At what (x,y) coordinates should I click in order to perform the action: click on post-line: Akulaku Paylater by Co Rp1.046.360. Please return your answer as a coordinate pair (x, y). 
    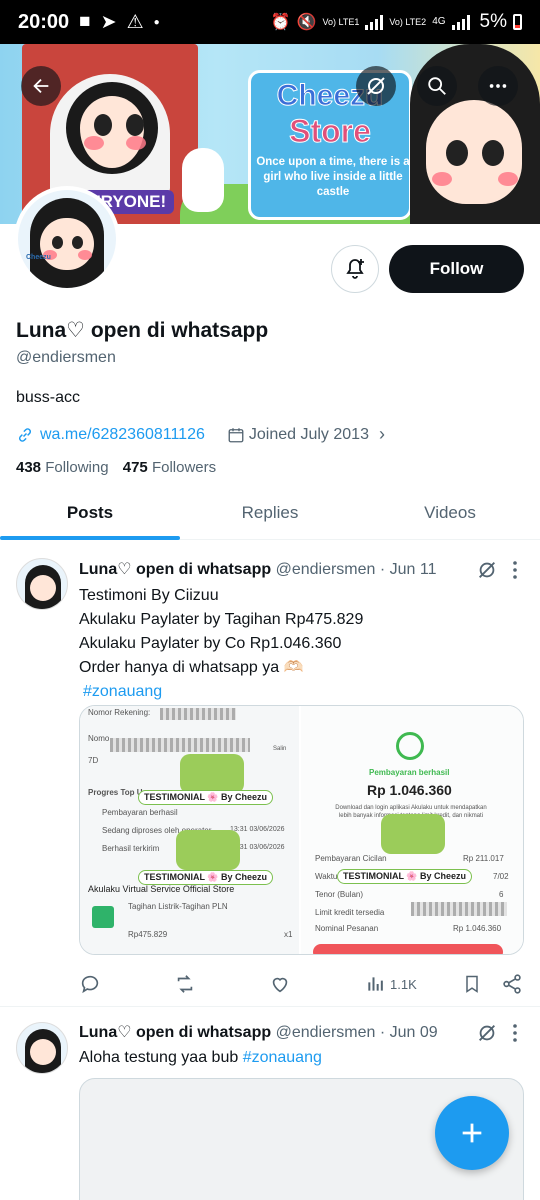
    Looking at the image, I should click on (210, 643).